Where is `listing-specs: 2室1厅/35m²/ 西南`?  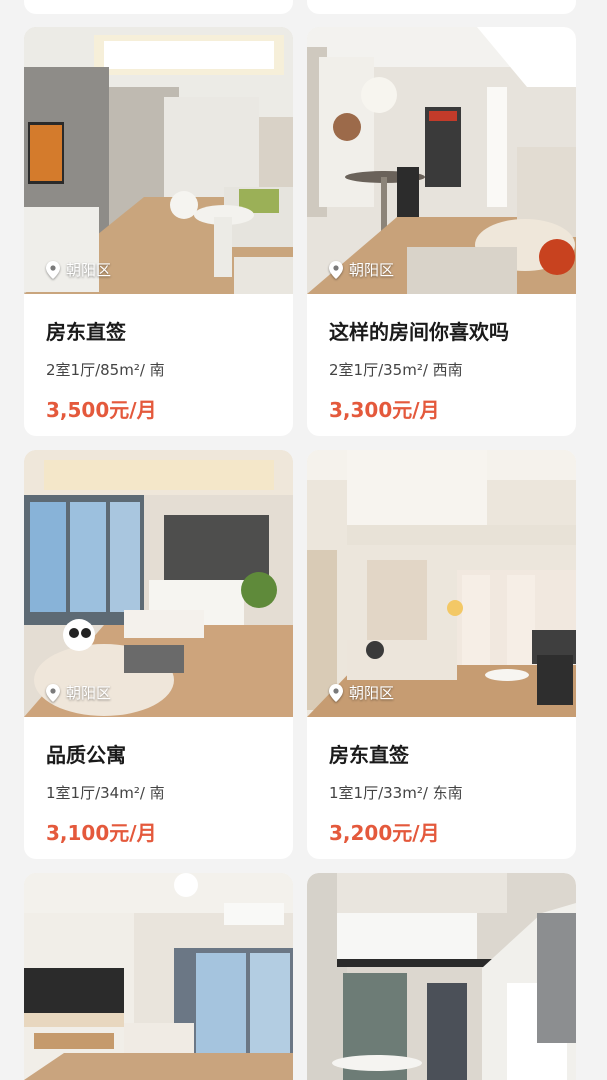
listing-specs: 2室1厅/35m²/ 西南 is located at coordinates (396, 370).